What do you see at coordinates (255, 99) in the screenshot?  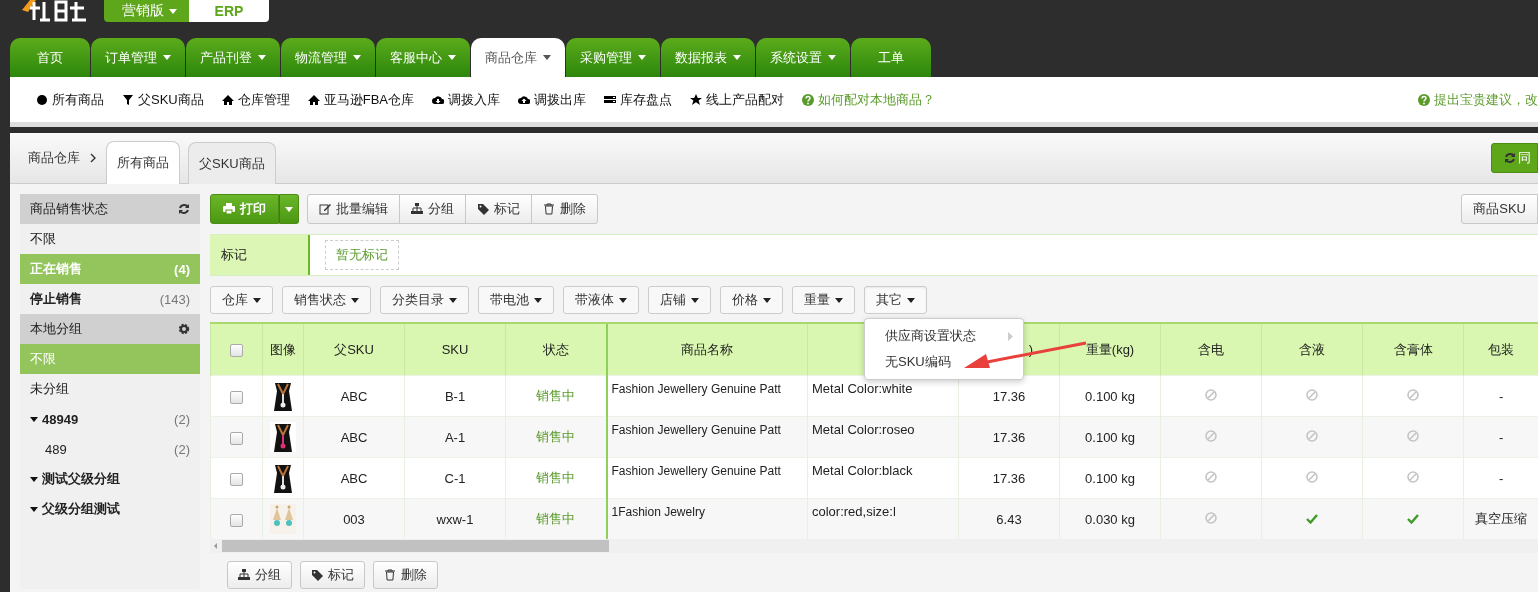 I see `subnav-link: 仓库管理` at bounding box center [255, 99].